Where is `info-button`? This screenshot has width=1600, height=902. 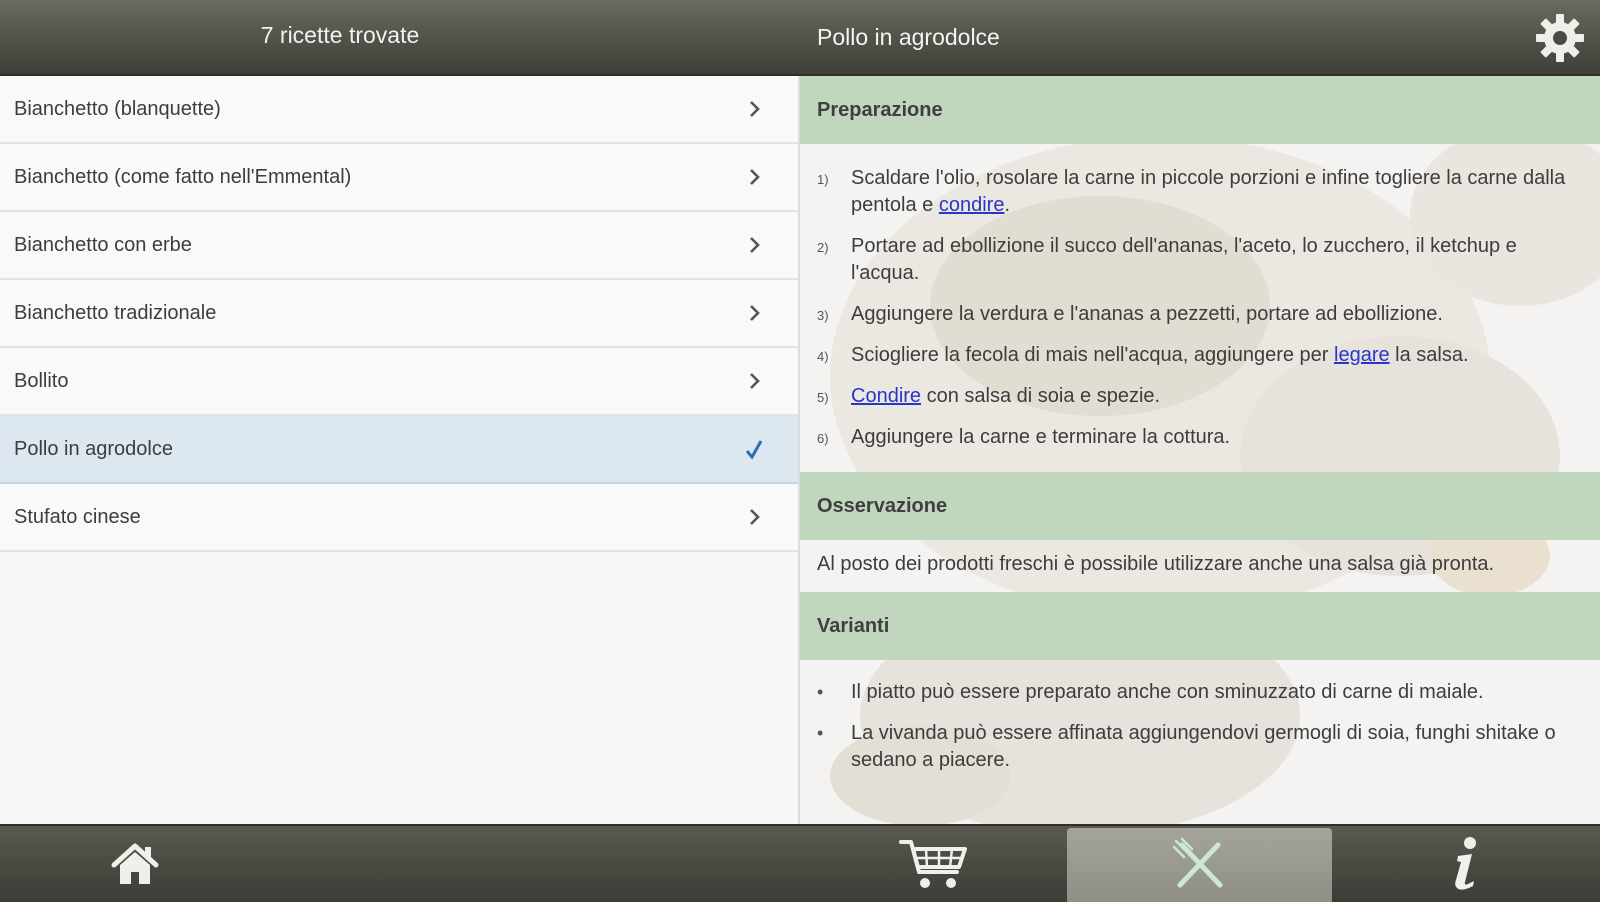 info-button is located at coordinates (1465, 864).